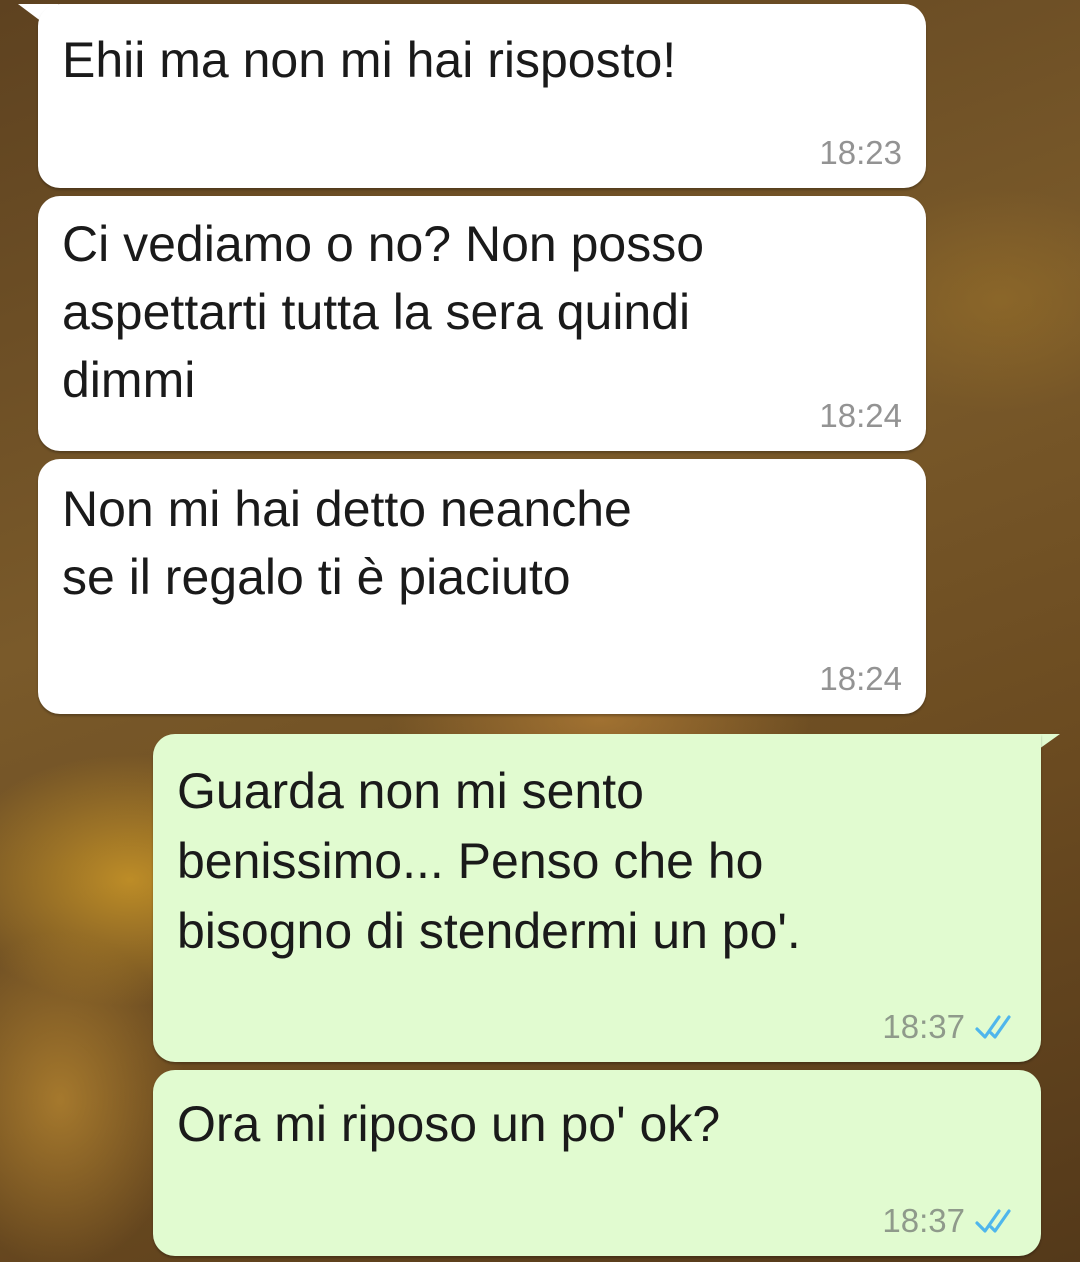 This screenshot has height=1262, width=1080. I want to click on message-bubble-incoming: Ehii ma non mi hai risposto! 18:23, so click(482, 96).